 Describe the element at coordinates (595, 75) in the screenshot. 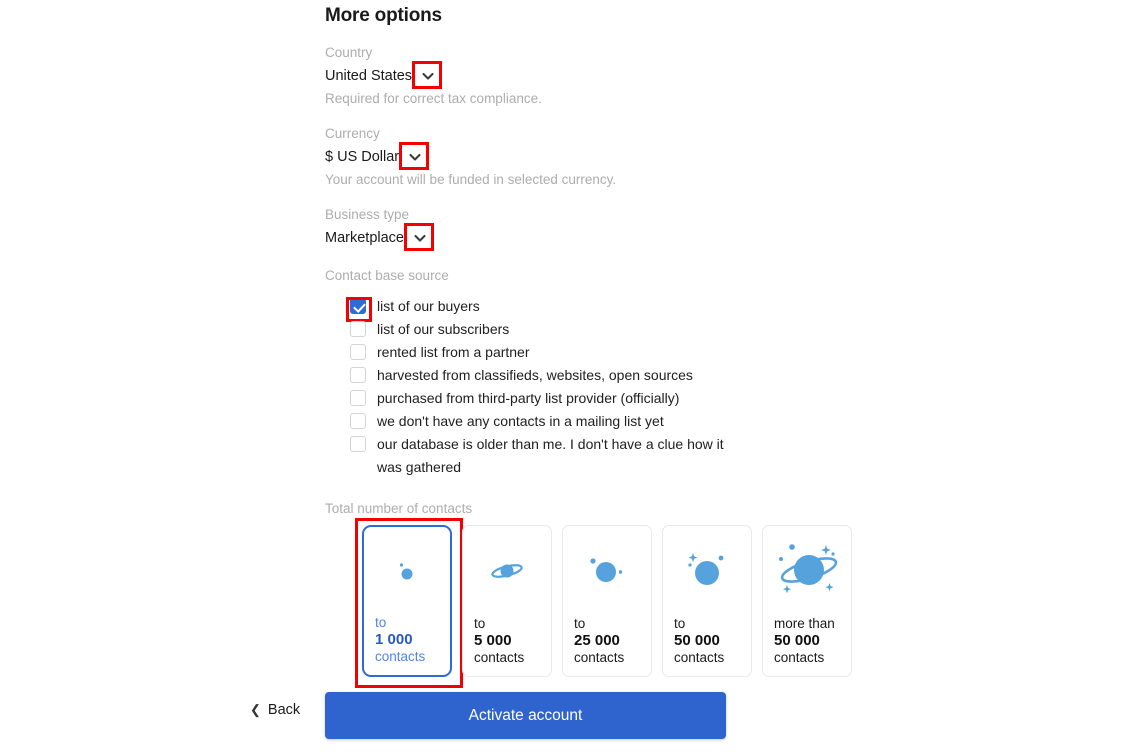

I see `country-select: United States` at that location.